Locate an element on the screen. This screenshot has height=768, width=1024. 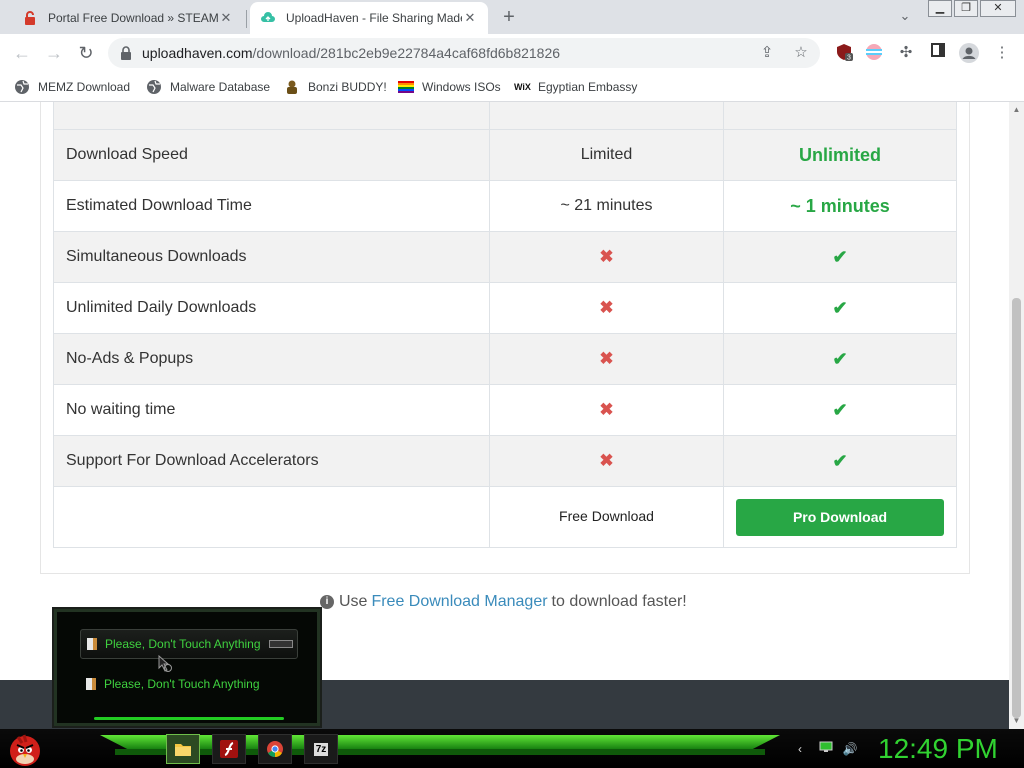
wix-icon: WiX is located at coordinates (522, 87).